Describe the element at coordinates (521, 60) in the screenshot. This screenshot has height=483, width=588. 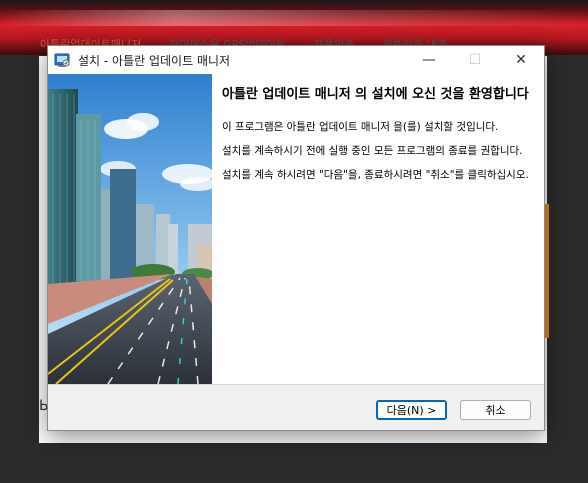
I see `close-icon: ✕` at that location.